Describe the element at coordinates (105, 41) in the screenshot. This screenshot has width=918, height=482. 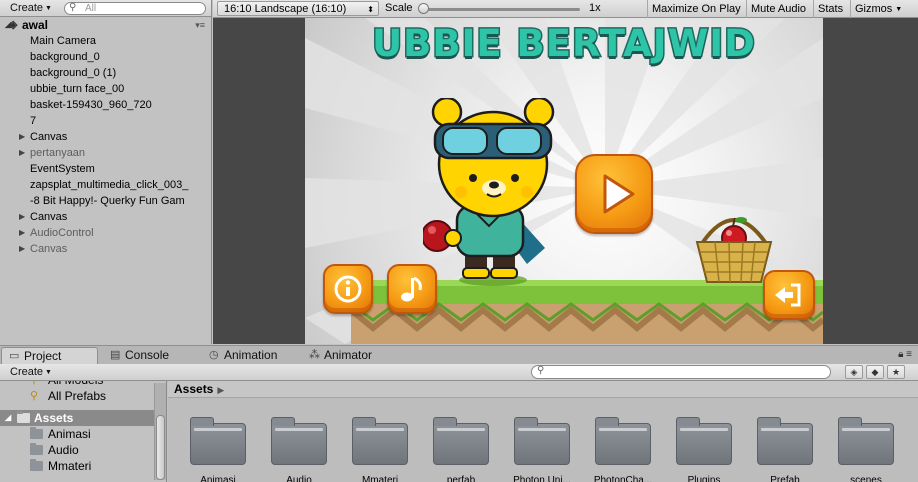
I see `hierarchy-item: Main Camera` at that location.